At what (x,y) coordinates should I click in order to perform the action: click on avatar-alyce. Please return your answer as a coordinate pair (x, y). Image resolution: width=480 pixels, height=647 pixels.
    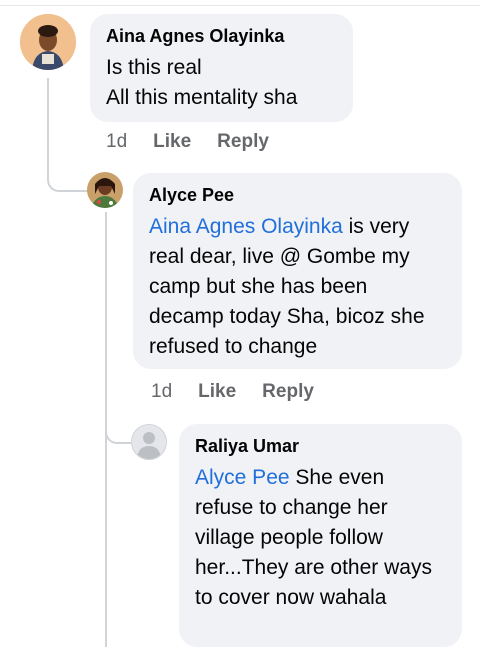
    Looking at the image, I should click on (105, 190).